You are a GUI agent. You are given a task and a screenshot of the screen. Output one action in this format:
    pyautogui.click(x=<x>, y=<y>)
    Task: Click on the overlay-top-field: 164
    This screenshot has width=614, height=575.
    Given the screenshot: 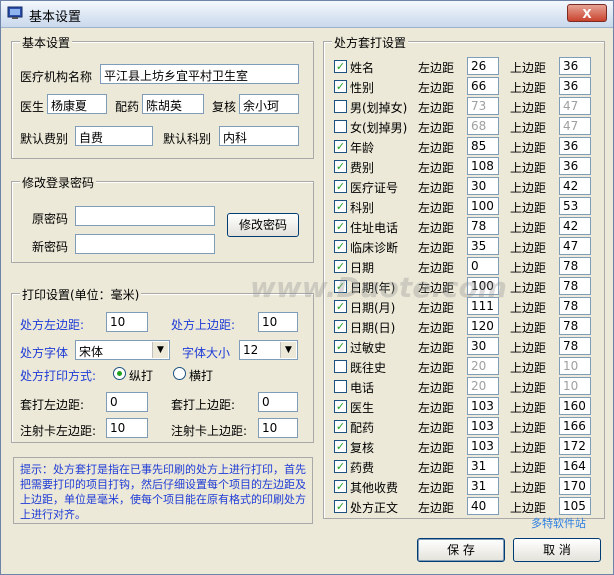 What is the action you would take?
    pyautogui.click(x=575, y=466)
    